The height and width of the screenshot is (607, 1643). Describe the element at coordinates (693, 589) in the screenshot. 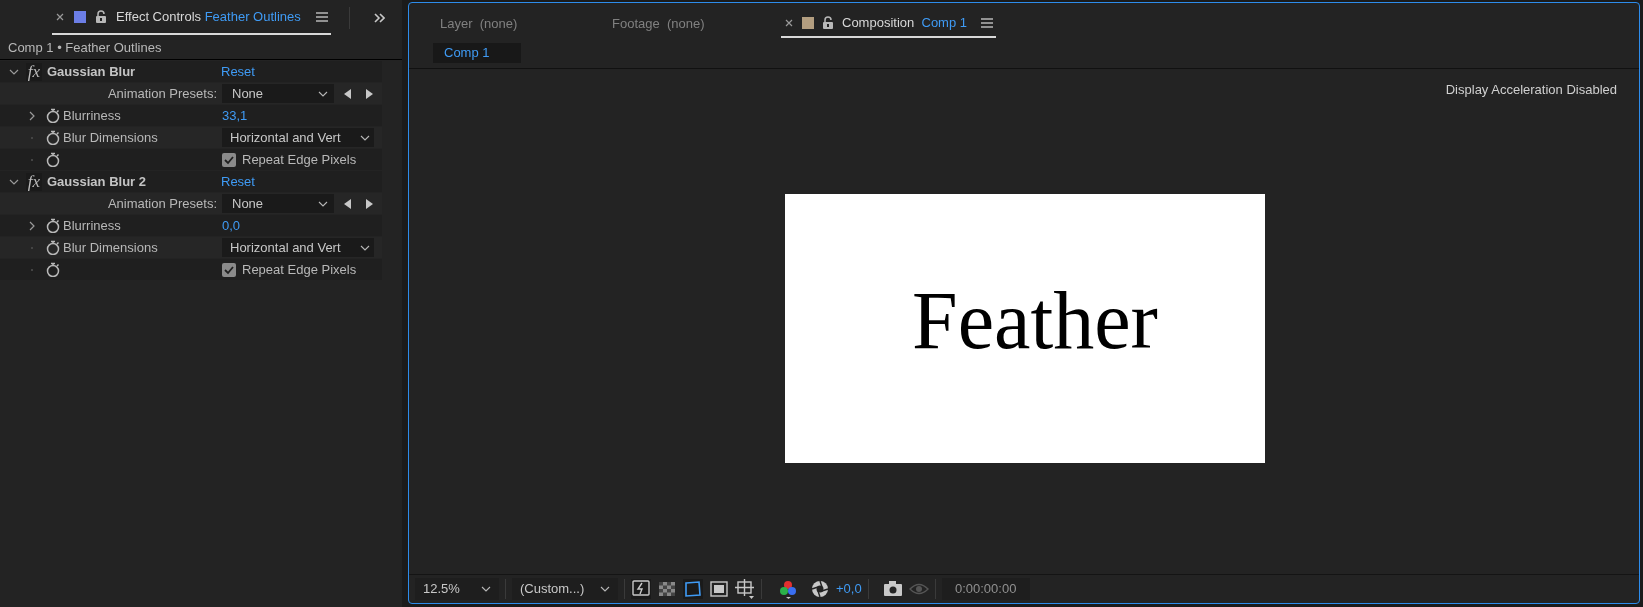

I see `mask-path-icon` at that location.